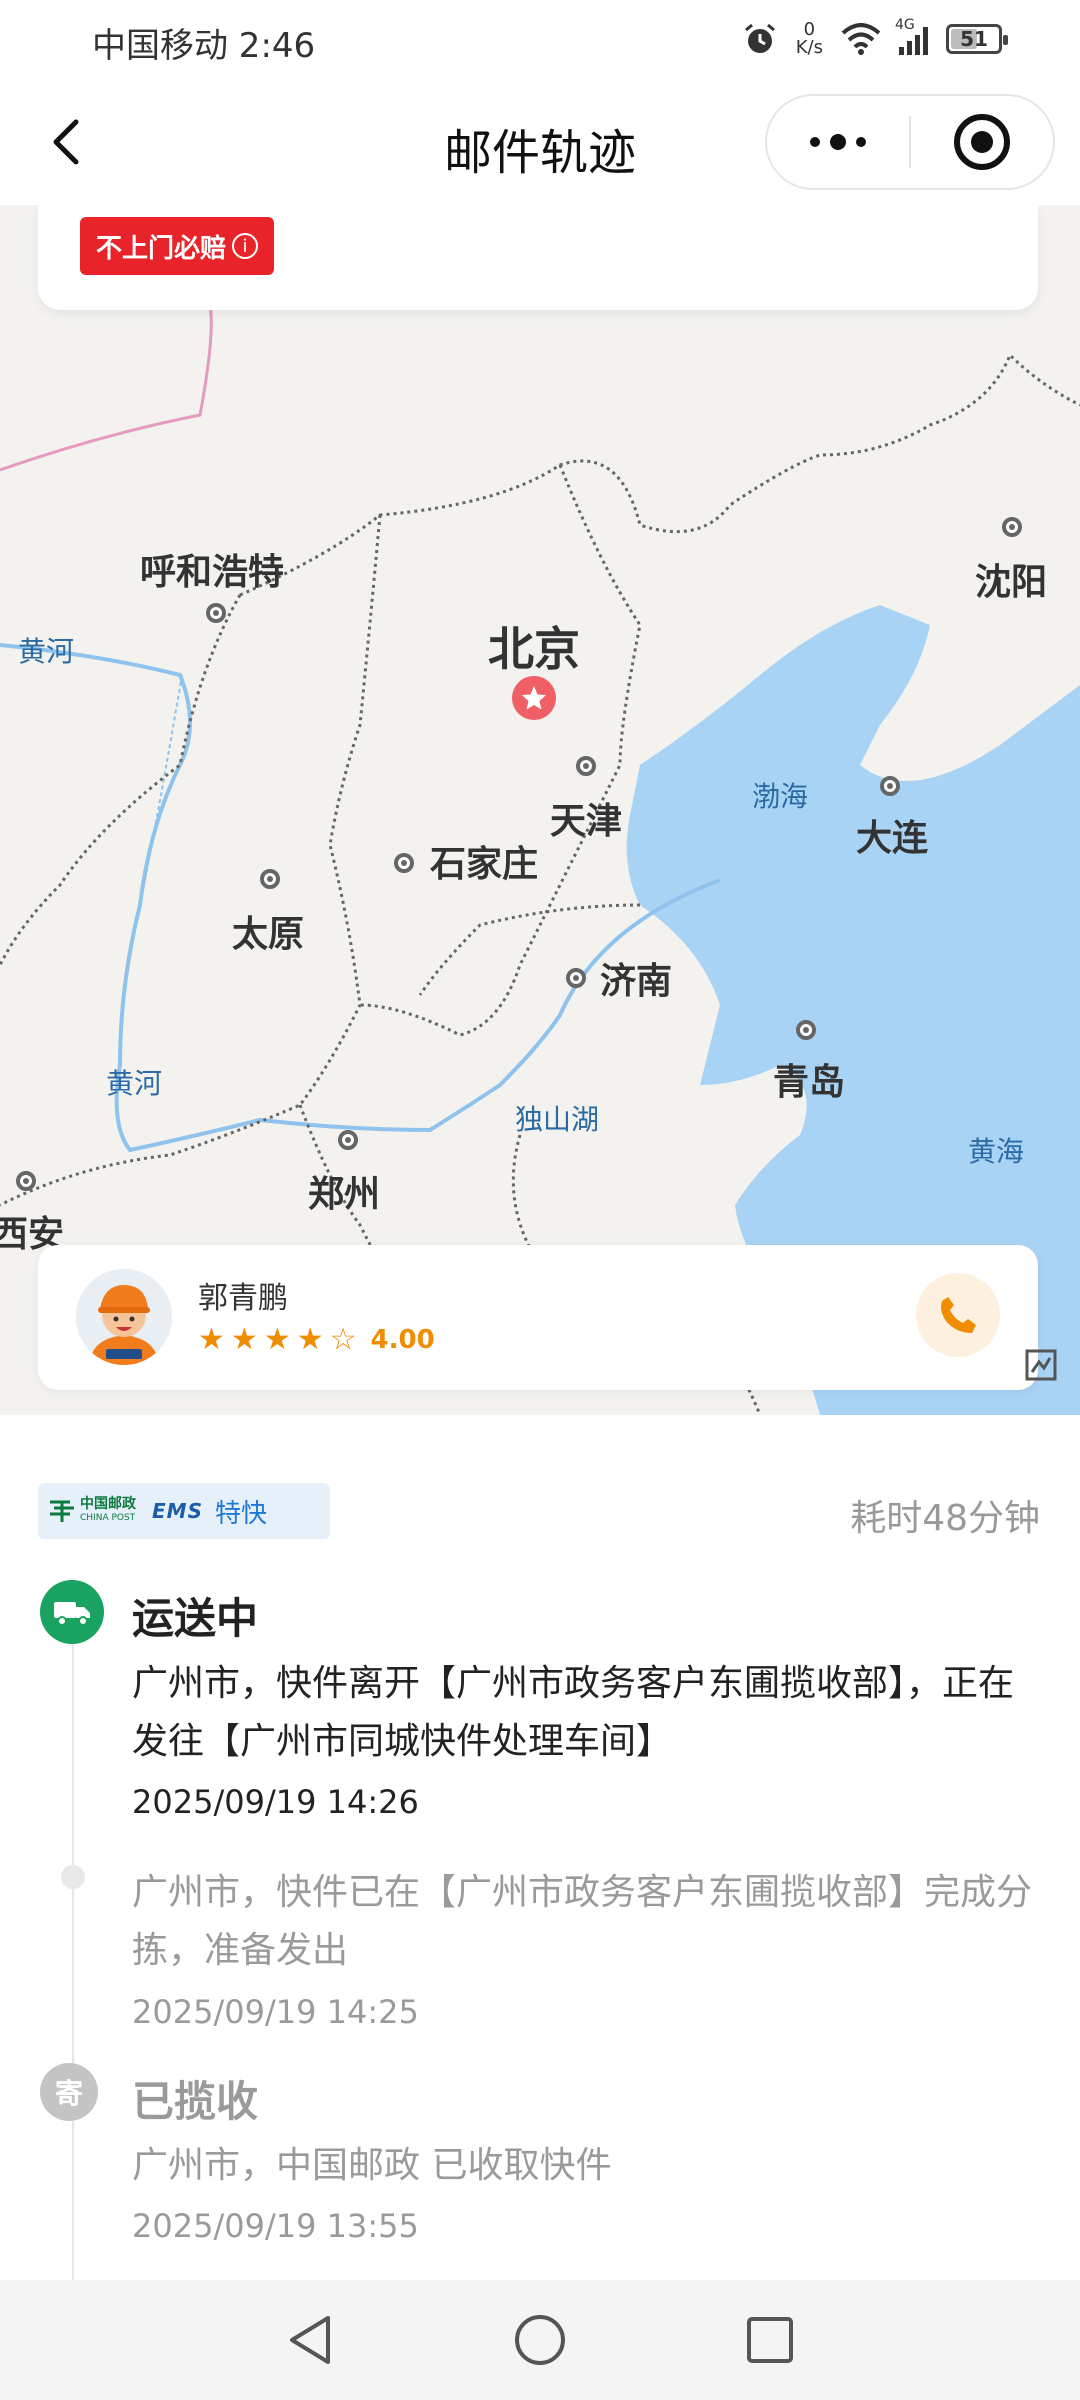 This screenshot has width=1080, height=2400. What do you see at coordinates (540, 40) in the screenshot?
I see `status-bar: 中国移动 2:46 0 K/s 4G 51` at bounding box center [540, 40].